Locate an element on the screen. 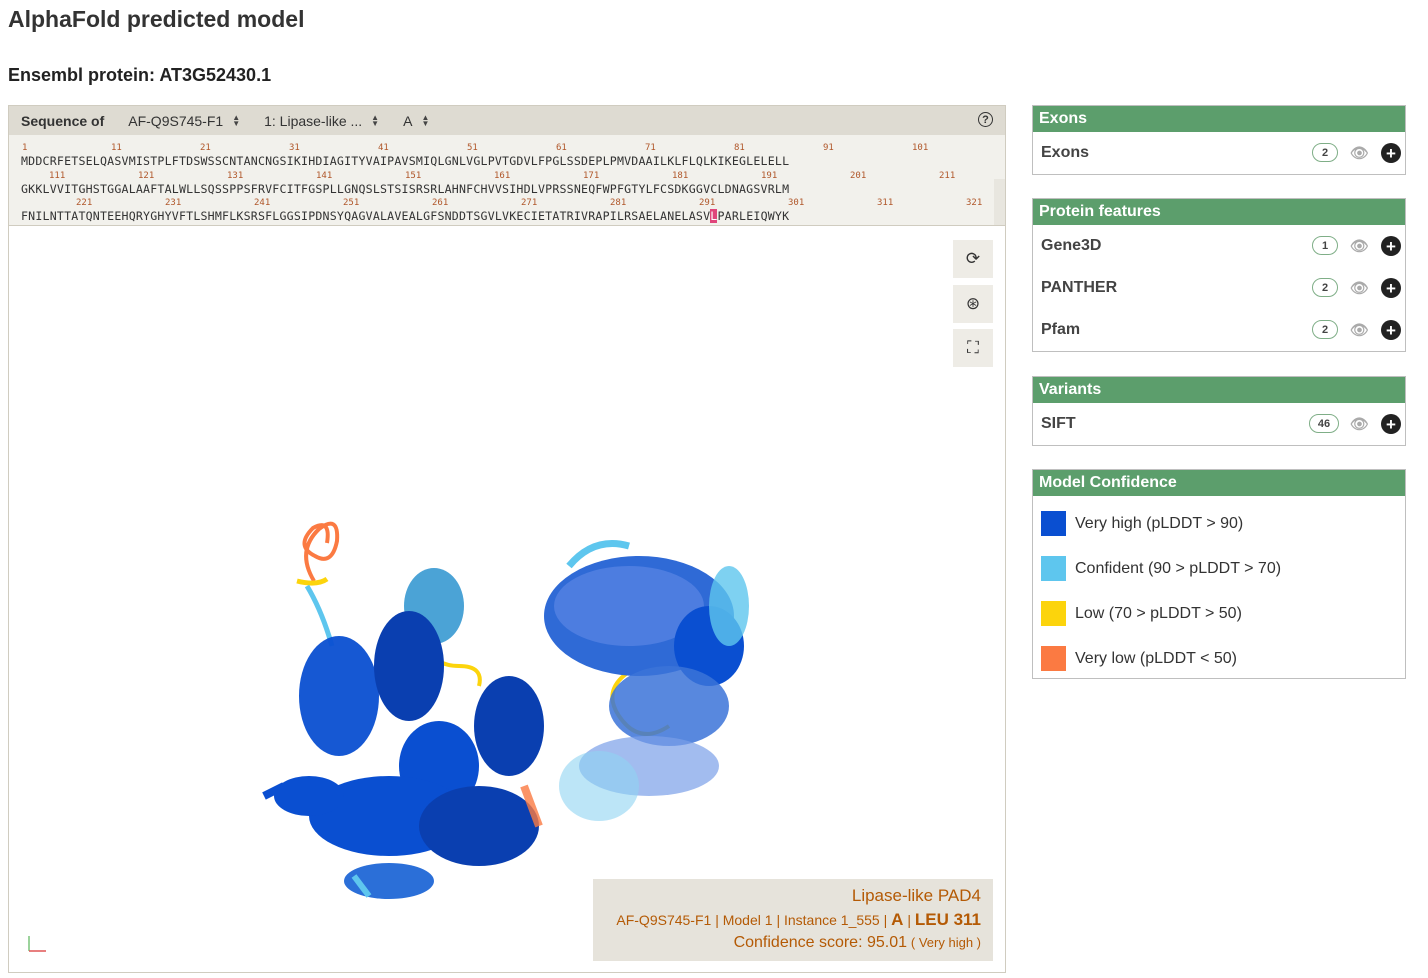 The image size is (1428, 978). panel-title: Protein features is located at coordinates (1219, 212).